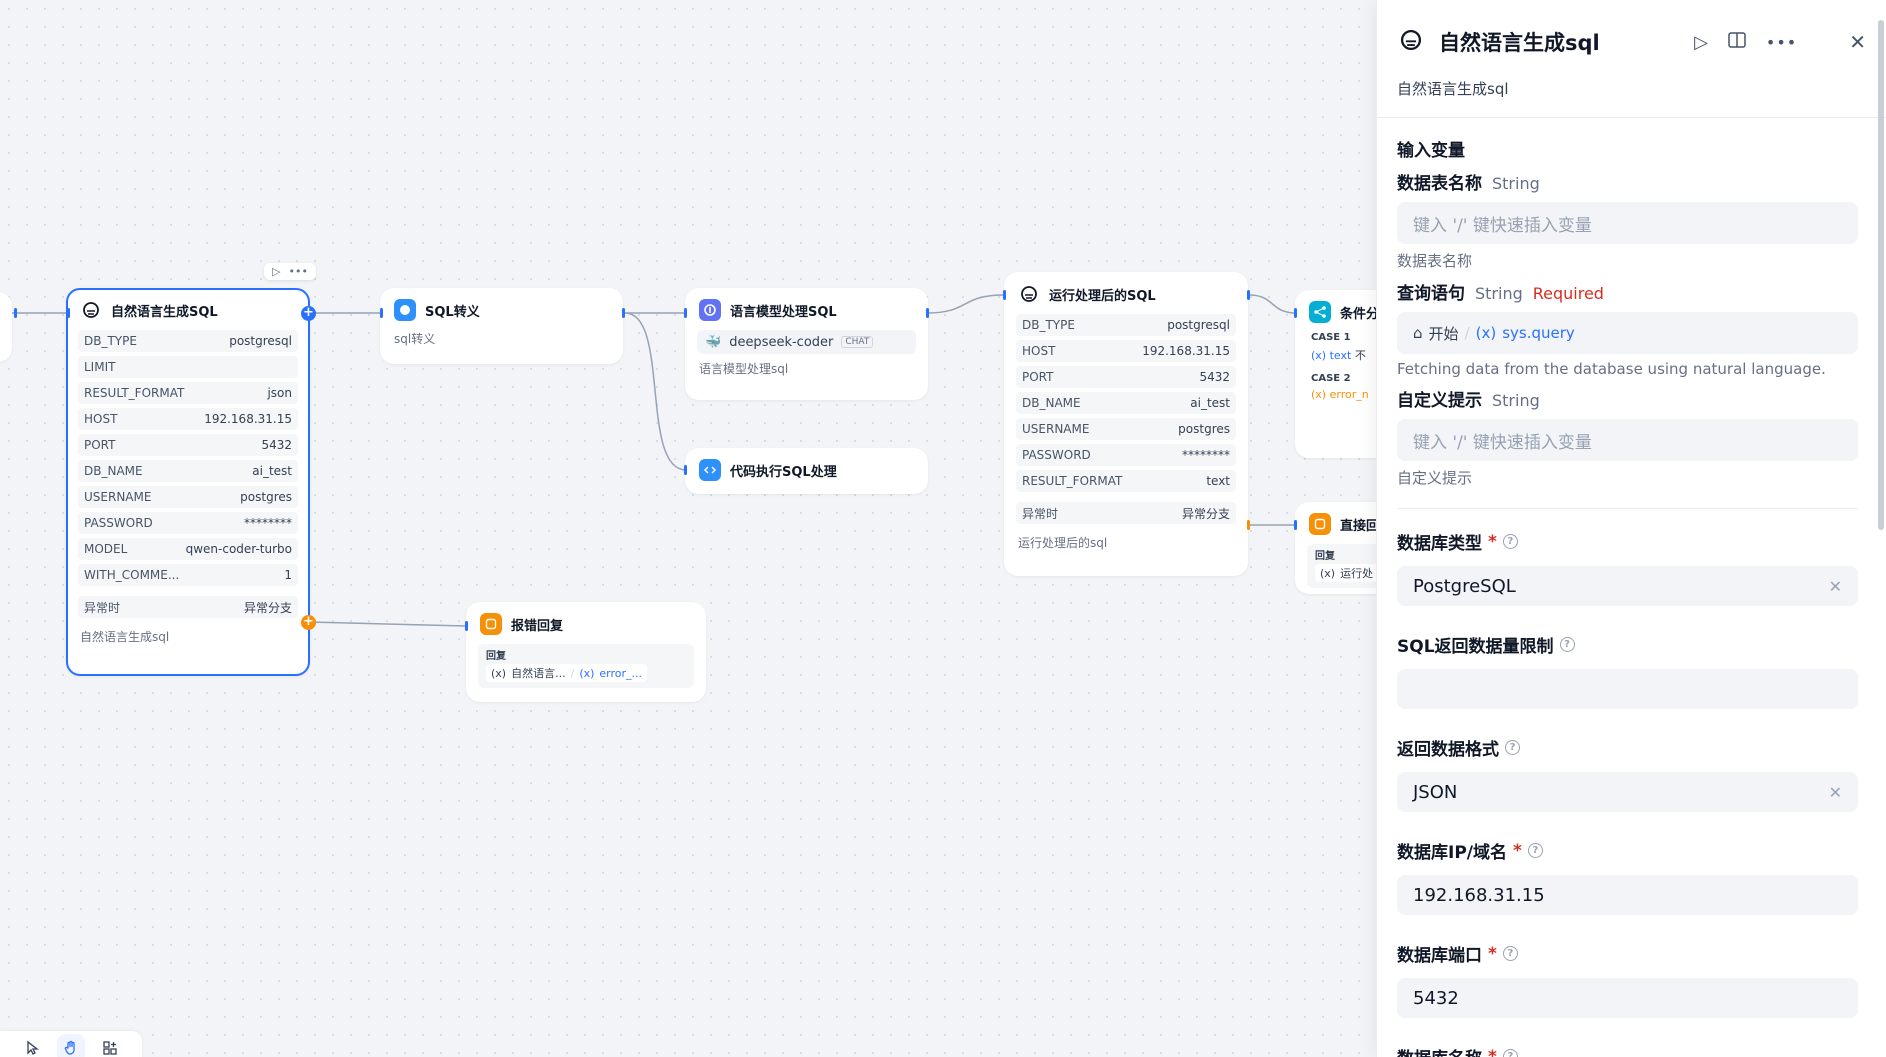 The image size is (1886, 1057). I want to click on add-next-node-button: +, so click(308, 313).